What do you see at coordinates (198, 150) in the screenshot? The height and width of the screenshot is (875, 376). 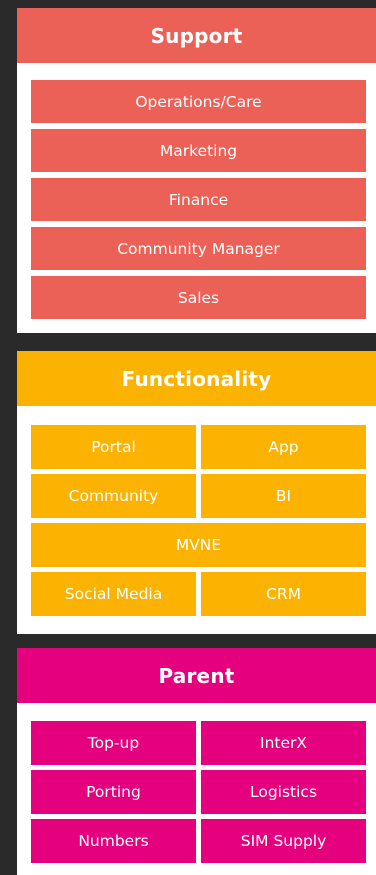 I see `support-item-marketing: Marketing` at bounding box center [198, 150].